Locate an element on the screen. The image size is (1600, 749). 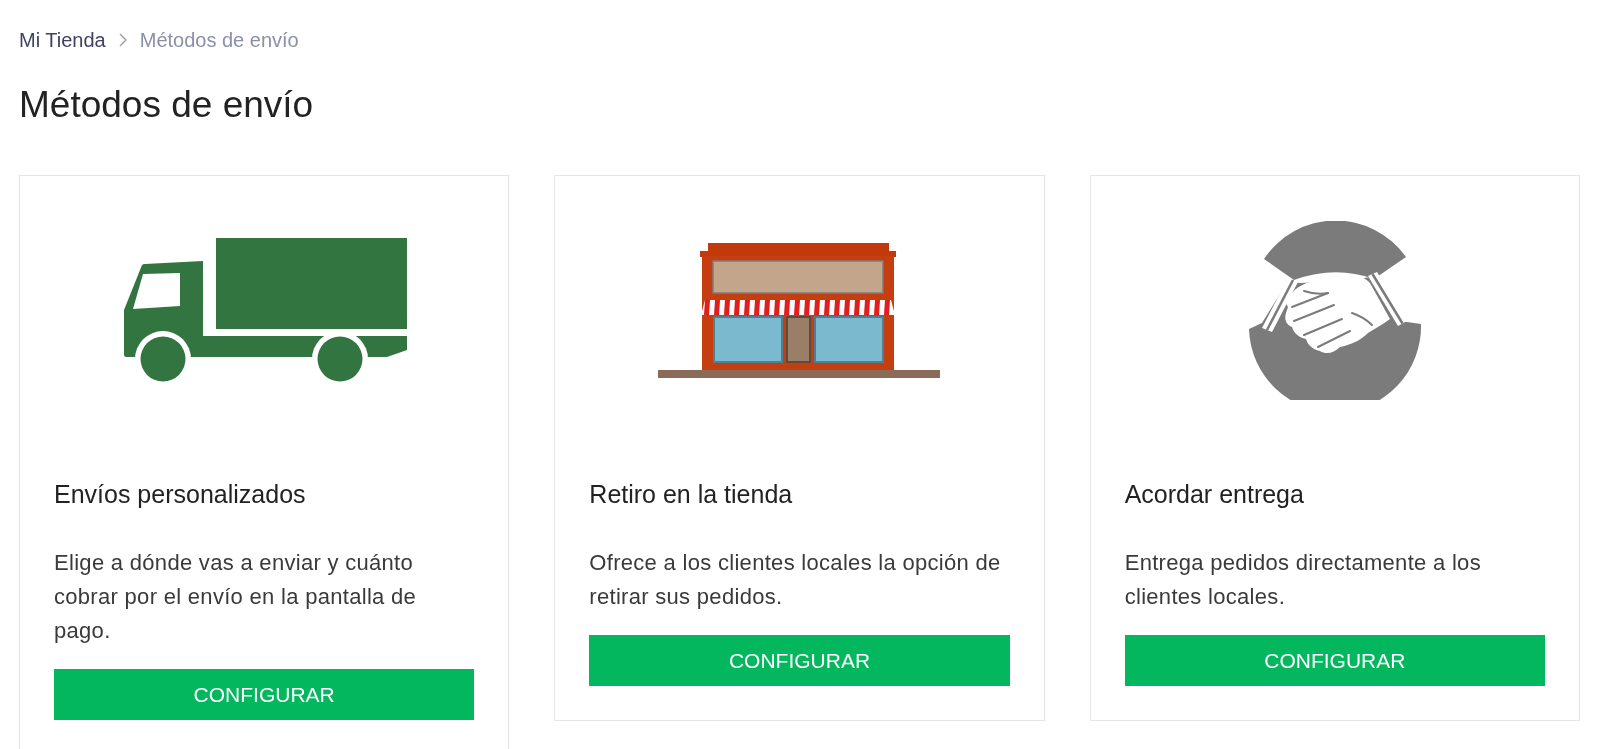
truck-icon is located at coordinates (264, 310).